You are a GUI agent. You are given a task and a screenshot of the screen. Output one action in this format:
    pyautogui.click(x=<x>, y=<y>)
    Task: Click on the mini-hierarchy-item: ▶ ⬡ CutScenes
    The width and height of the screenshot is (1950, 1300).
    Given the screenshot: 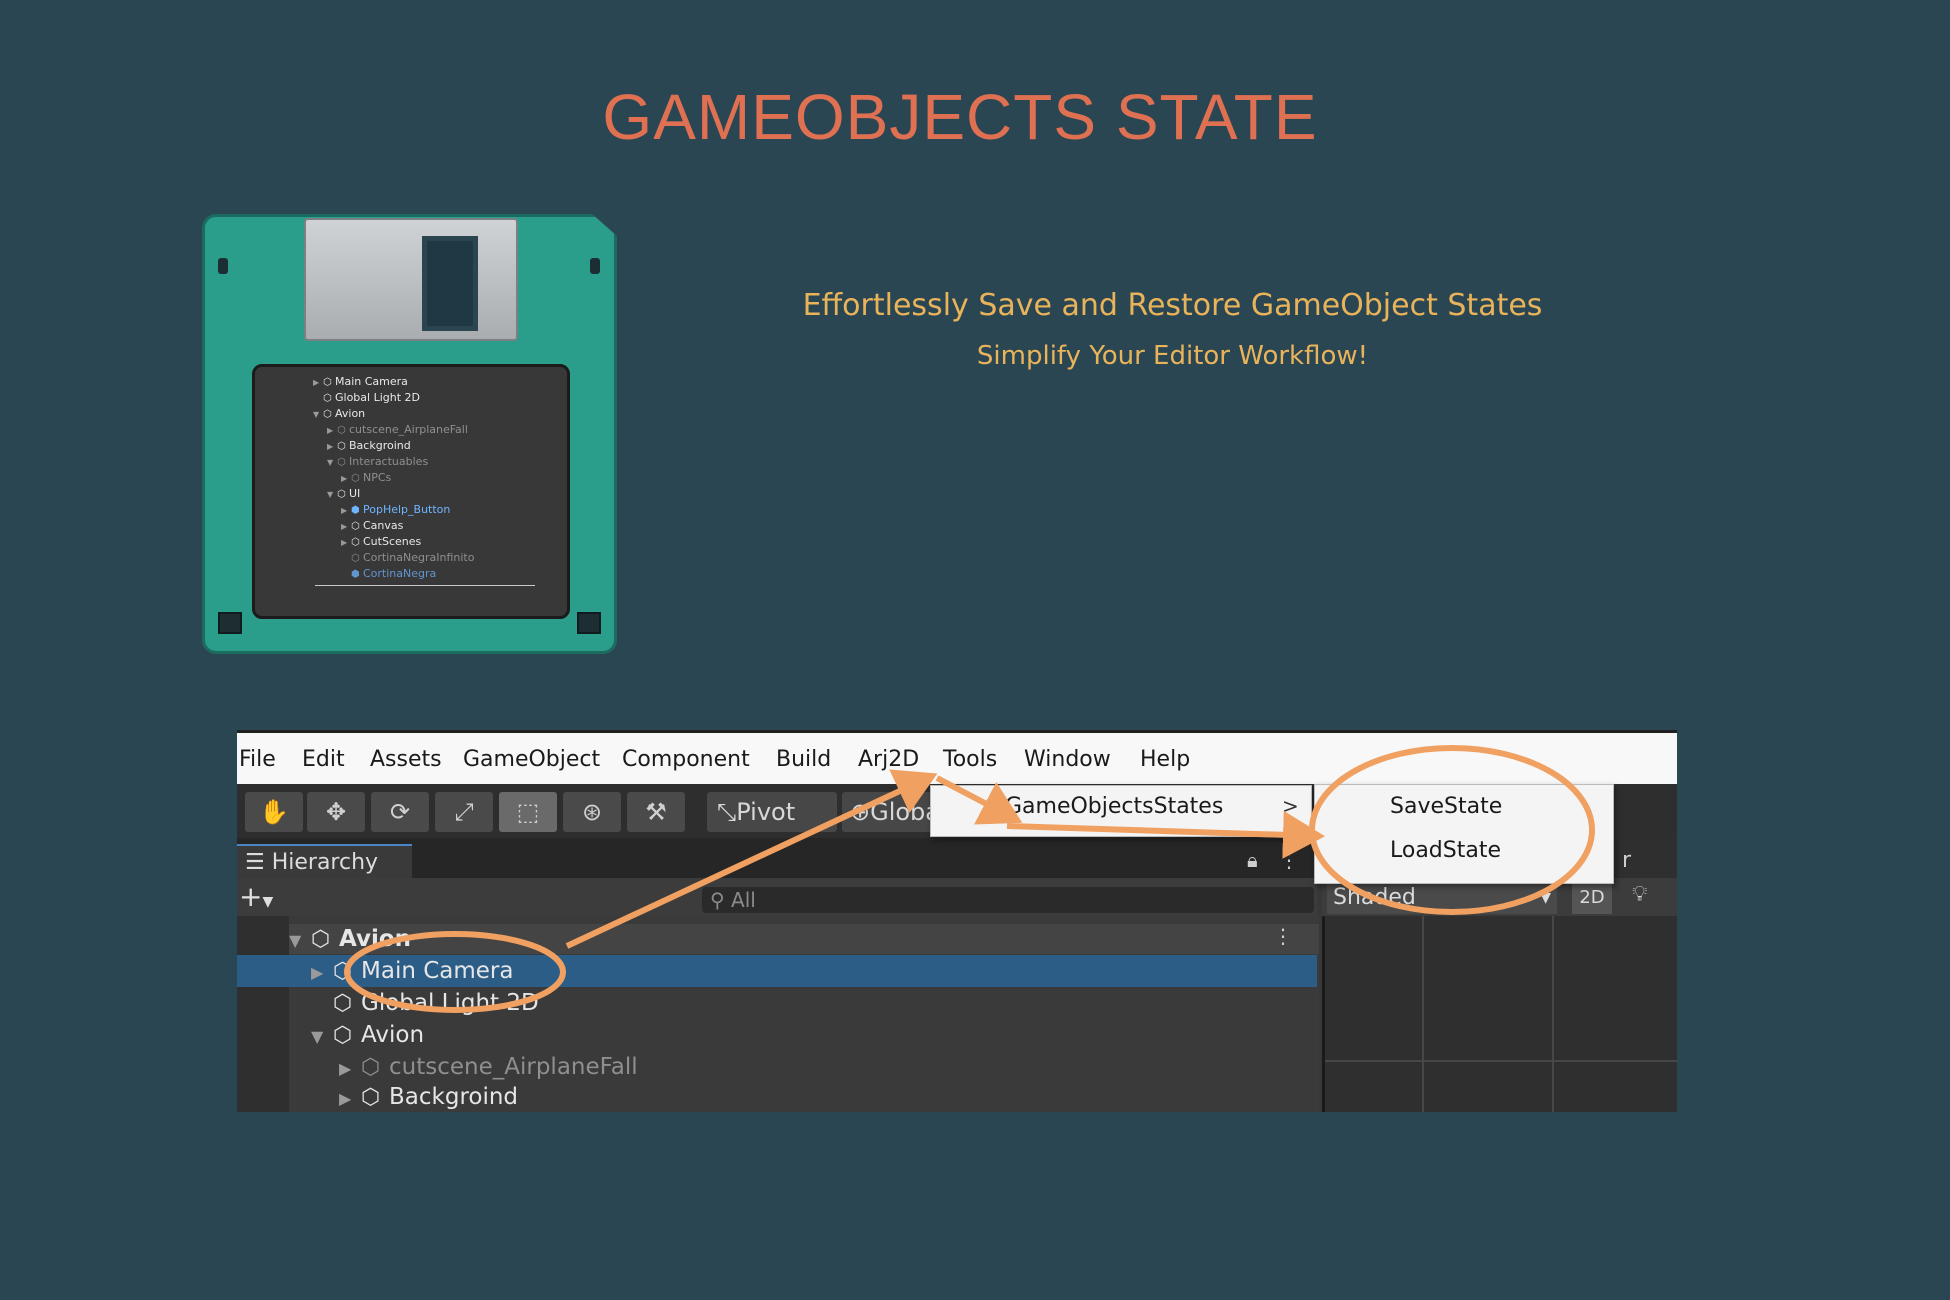 What is the action you would take?
    pyautogui.click(x=381, y=541)
    